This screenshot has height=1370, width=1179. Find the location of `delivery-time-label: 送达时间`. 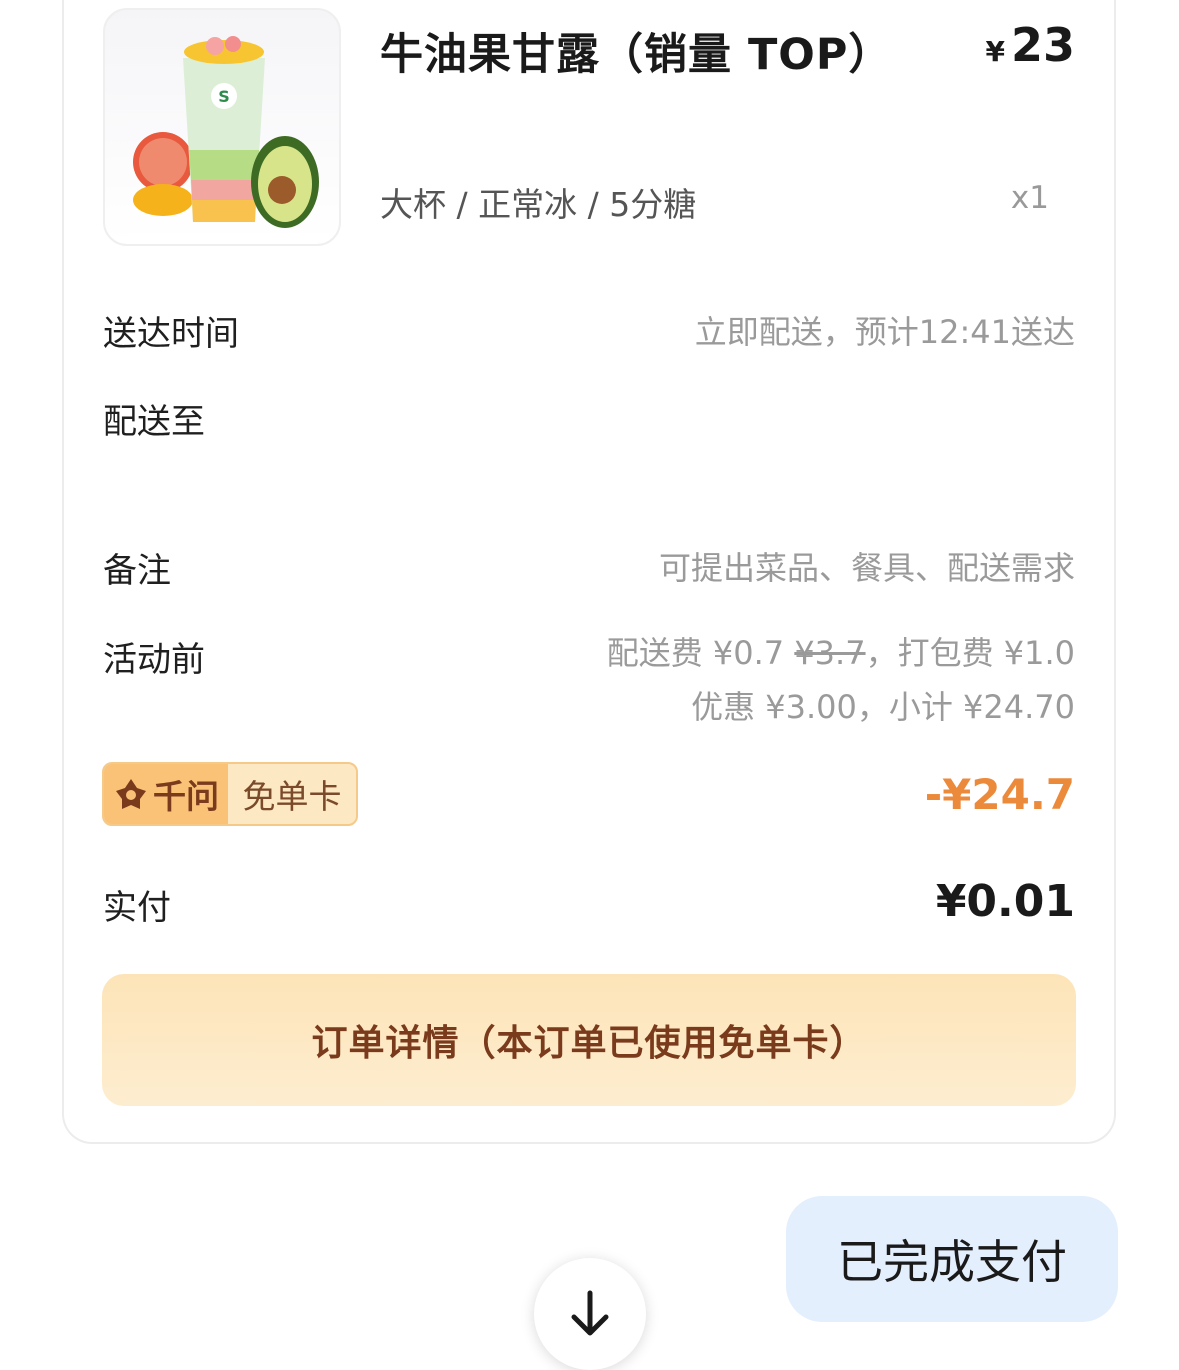

delivery-time-label: 送达时间 is located at coordinates (171, 334).